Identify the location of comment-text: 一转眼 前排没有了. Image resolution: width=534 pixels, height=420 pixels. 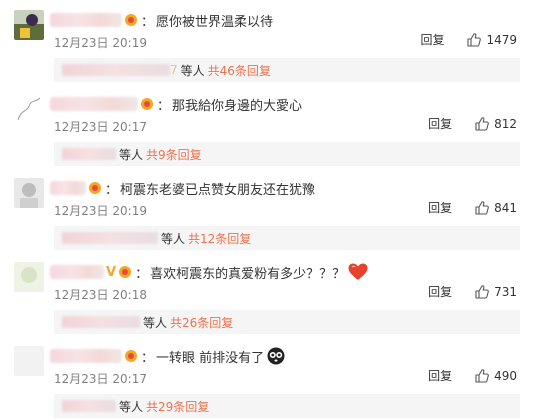
(210, 358).